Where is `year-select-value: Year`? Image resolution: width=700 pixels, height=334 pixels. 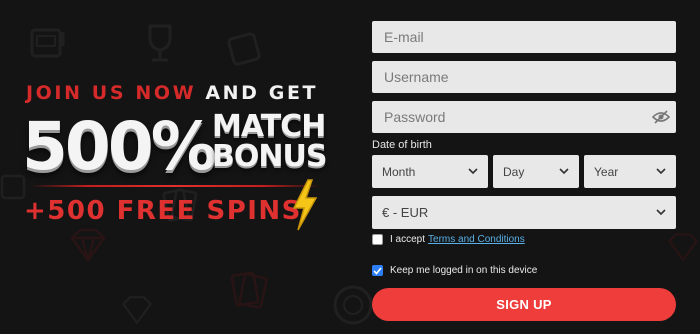
year-select-value: Year is located at coordinates (606, 171).